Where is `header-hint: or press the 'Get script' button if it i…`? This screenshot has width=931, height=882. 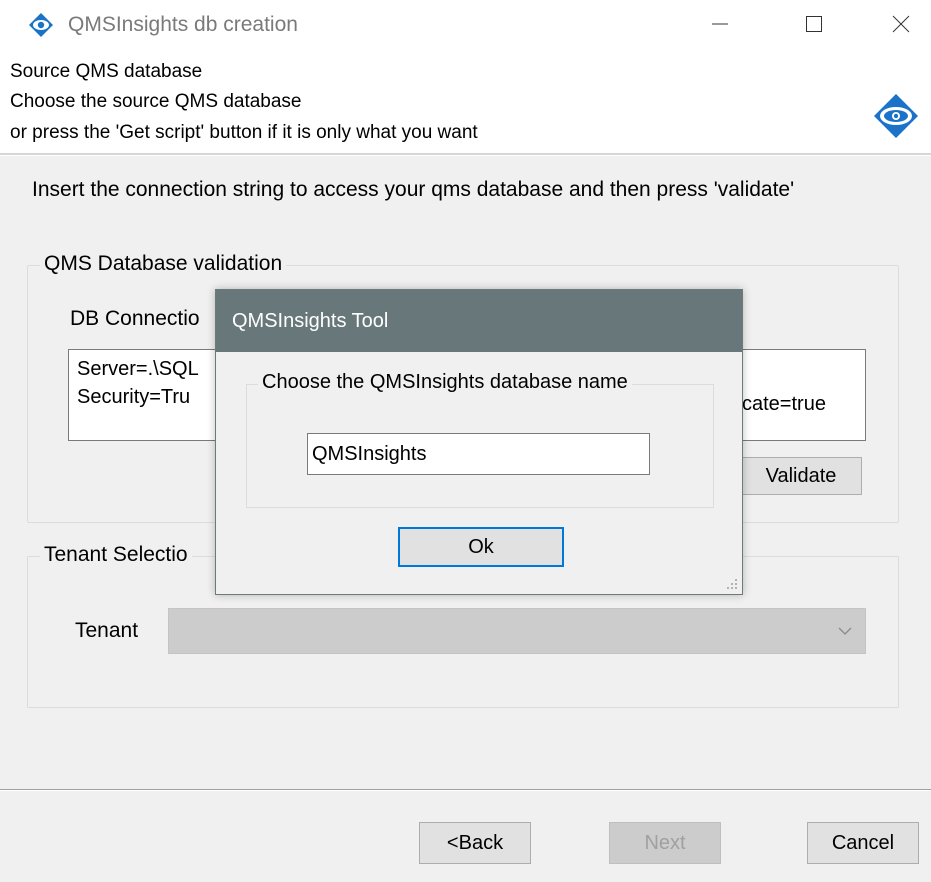
header-hint: or press the 'Get script' button if it i… is located at coordinates (244, 132).